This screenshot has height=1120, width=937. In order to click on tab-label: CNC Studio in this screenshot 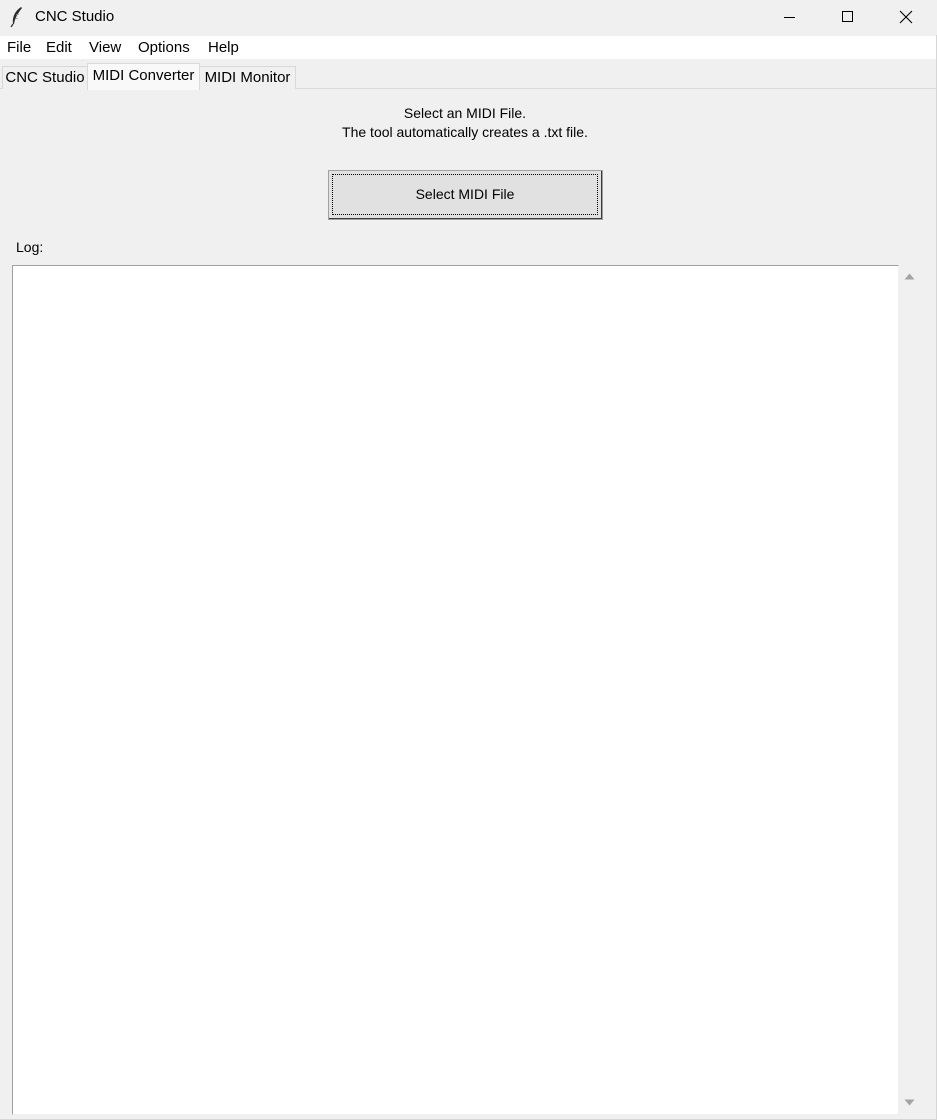, I will do `click(45, 77)`.